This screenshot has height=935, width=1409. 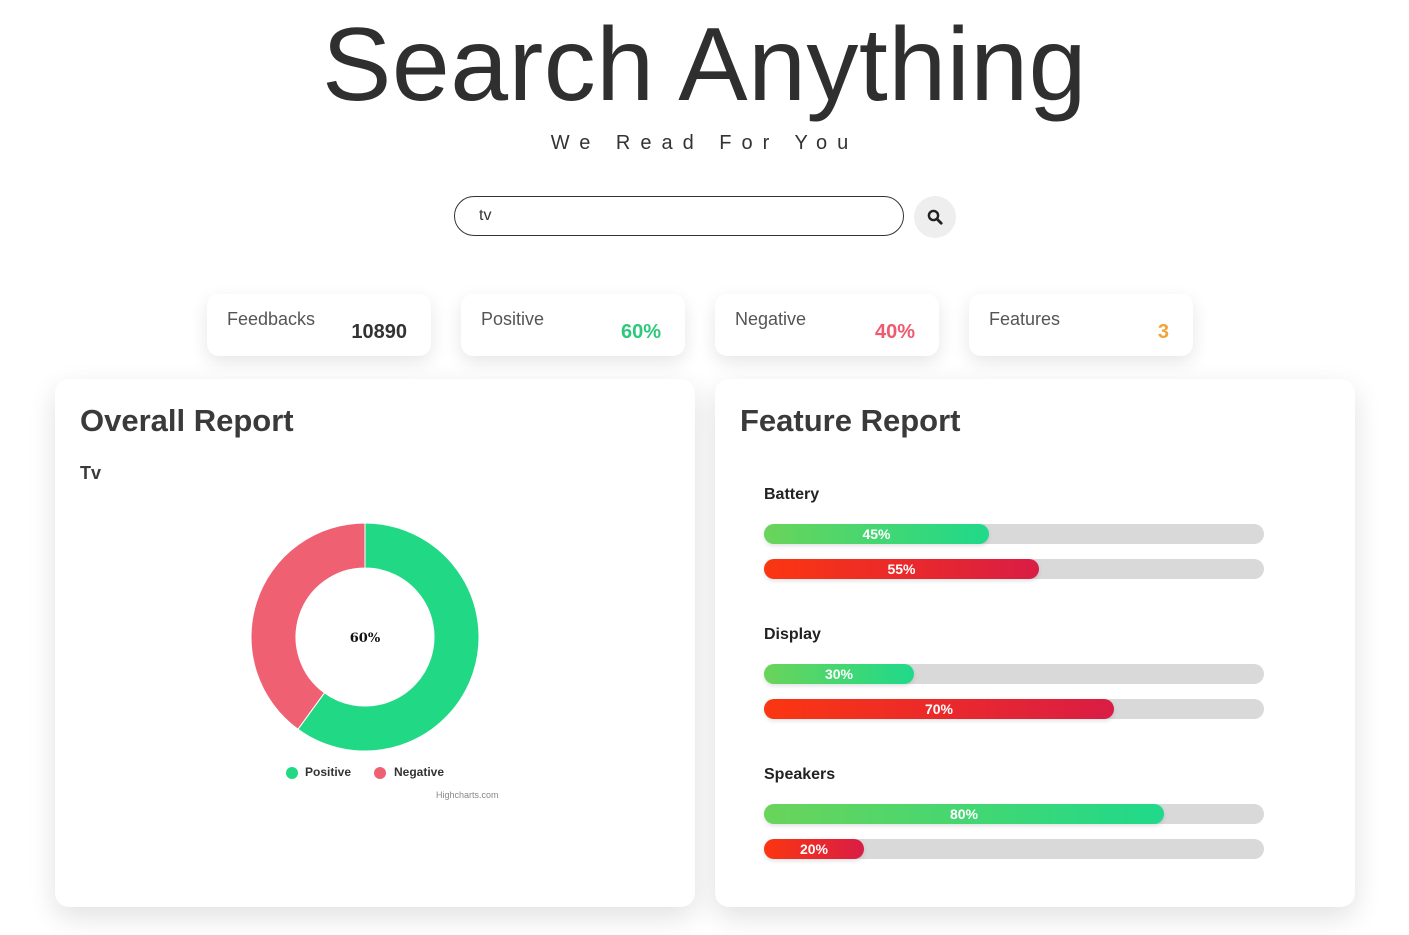 I want to click on positive-progress-battery: 45%, so click(x=1014, y=534).